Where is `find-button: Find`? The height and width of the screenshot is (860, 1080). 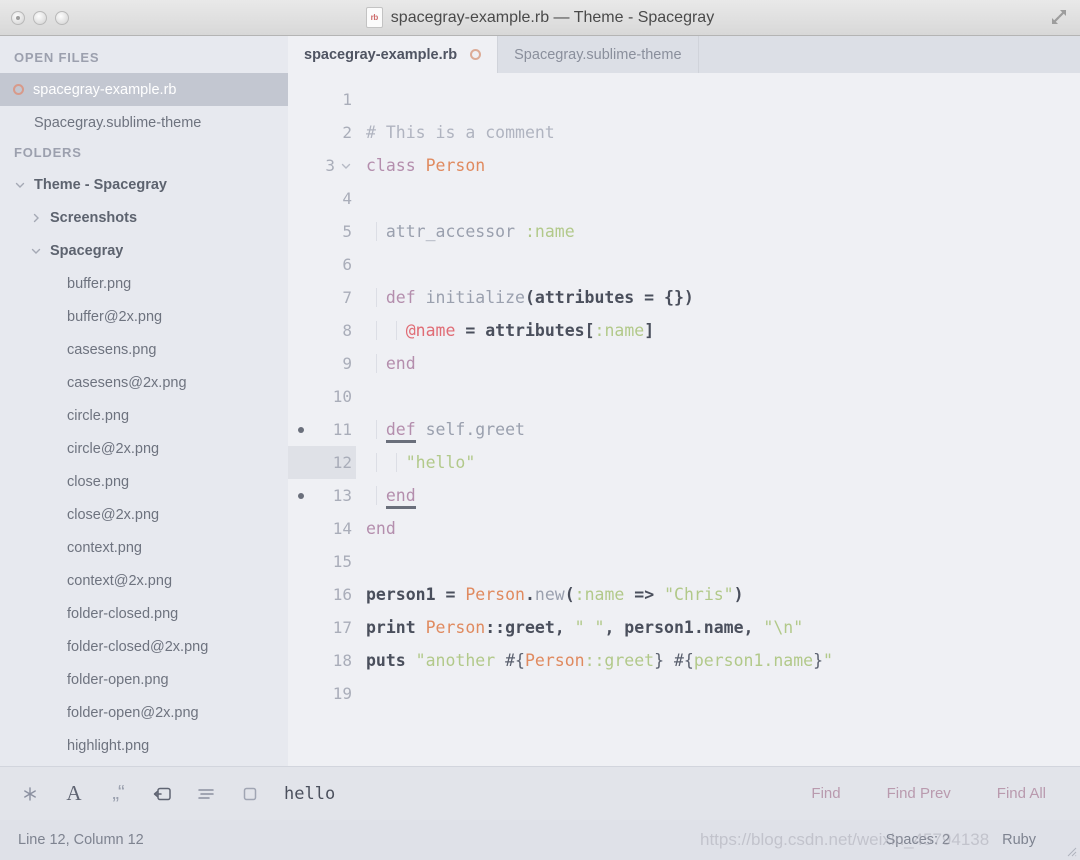 find-button: Find is located at coordinates (825, 793).